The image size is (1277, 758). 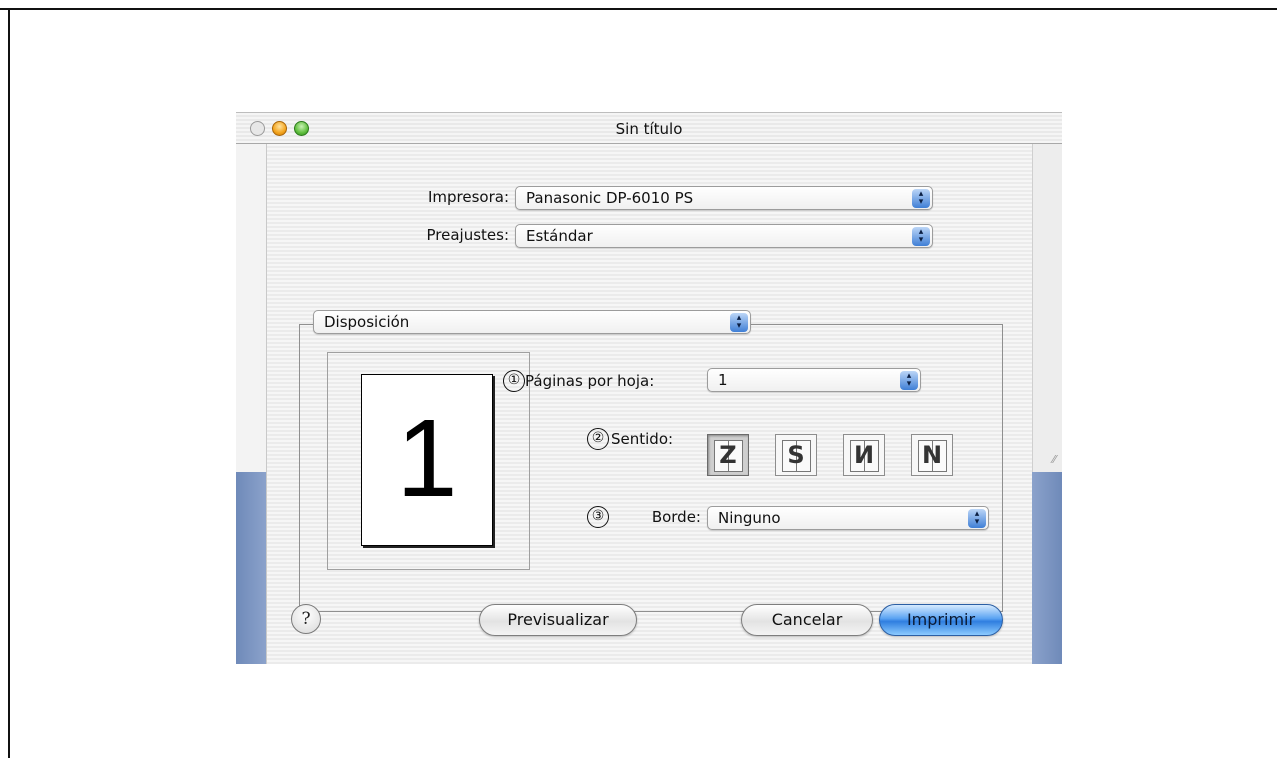 I want to click on window-title: Sin título, so click(x=649, y=129).